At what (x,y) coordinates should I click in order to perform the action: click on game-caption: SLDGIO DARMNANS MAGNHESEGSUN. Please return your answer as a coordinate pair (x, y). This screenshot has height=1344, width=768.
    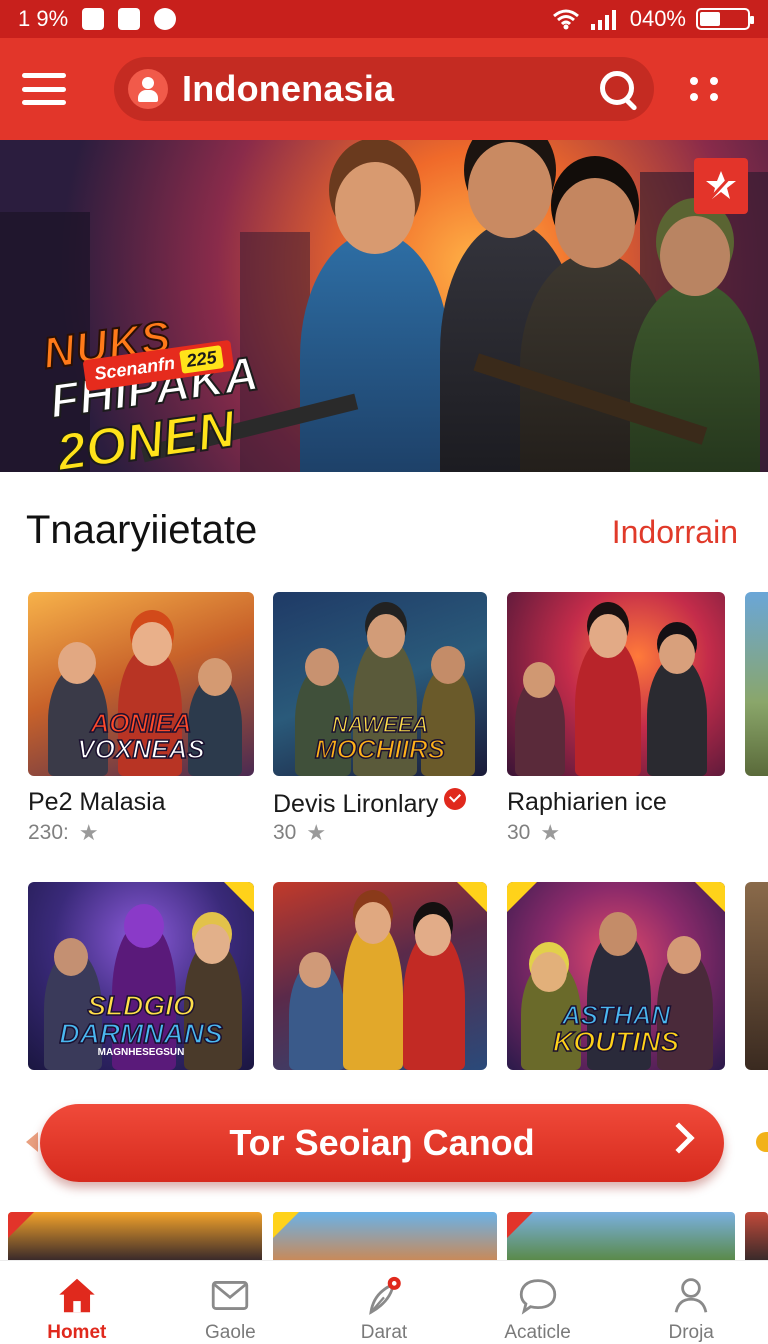
    Looking at the image, I should click on (141, 1024).